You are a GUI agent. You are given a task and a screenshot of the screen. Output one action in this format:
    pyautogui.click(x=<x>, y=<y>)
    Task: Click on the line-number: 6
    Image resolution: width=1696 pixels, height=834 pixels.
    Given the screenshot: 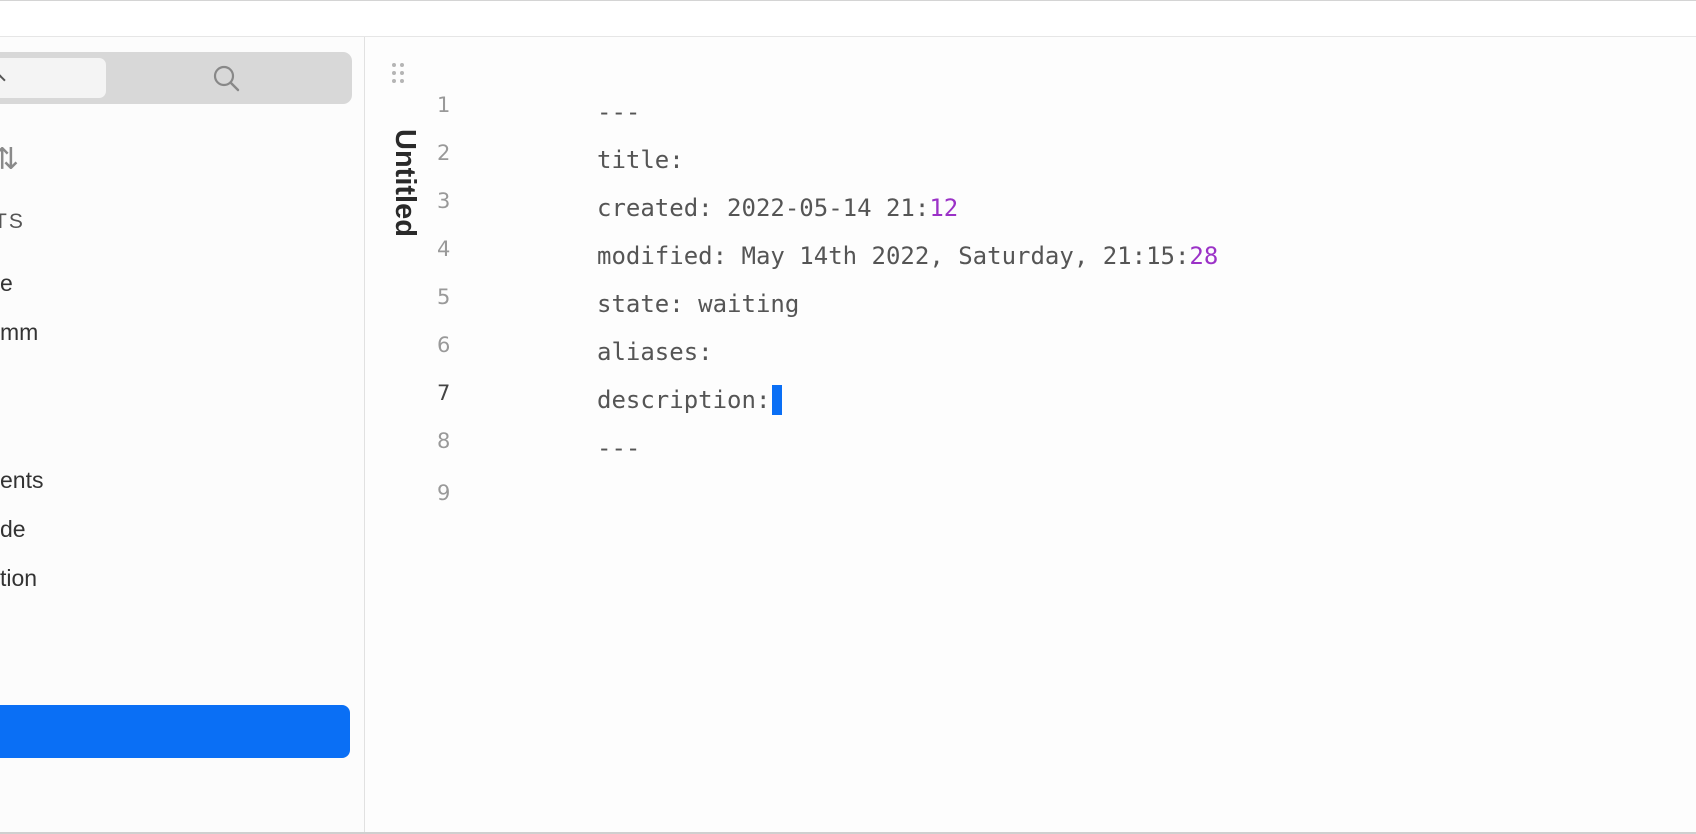 What is the action you would take?
    pyautogui.click(x=444, y=345)
    